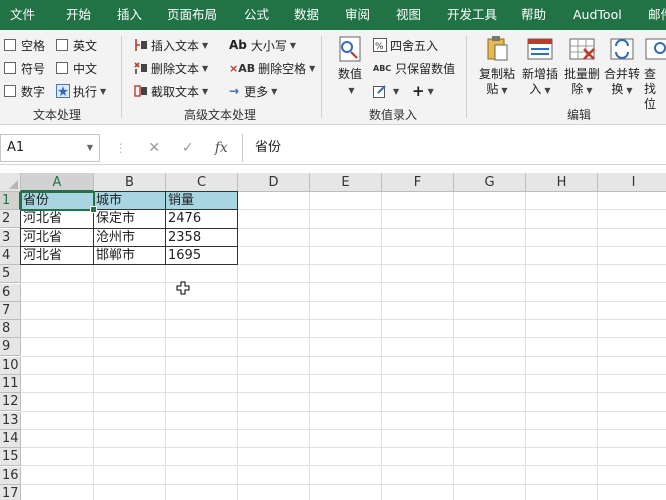 The height and width of the screenshot is (500, 666). I want to click on cell-C7, so click(202, 311).